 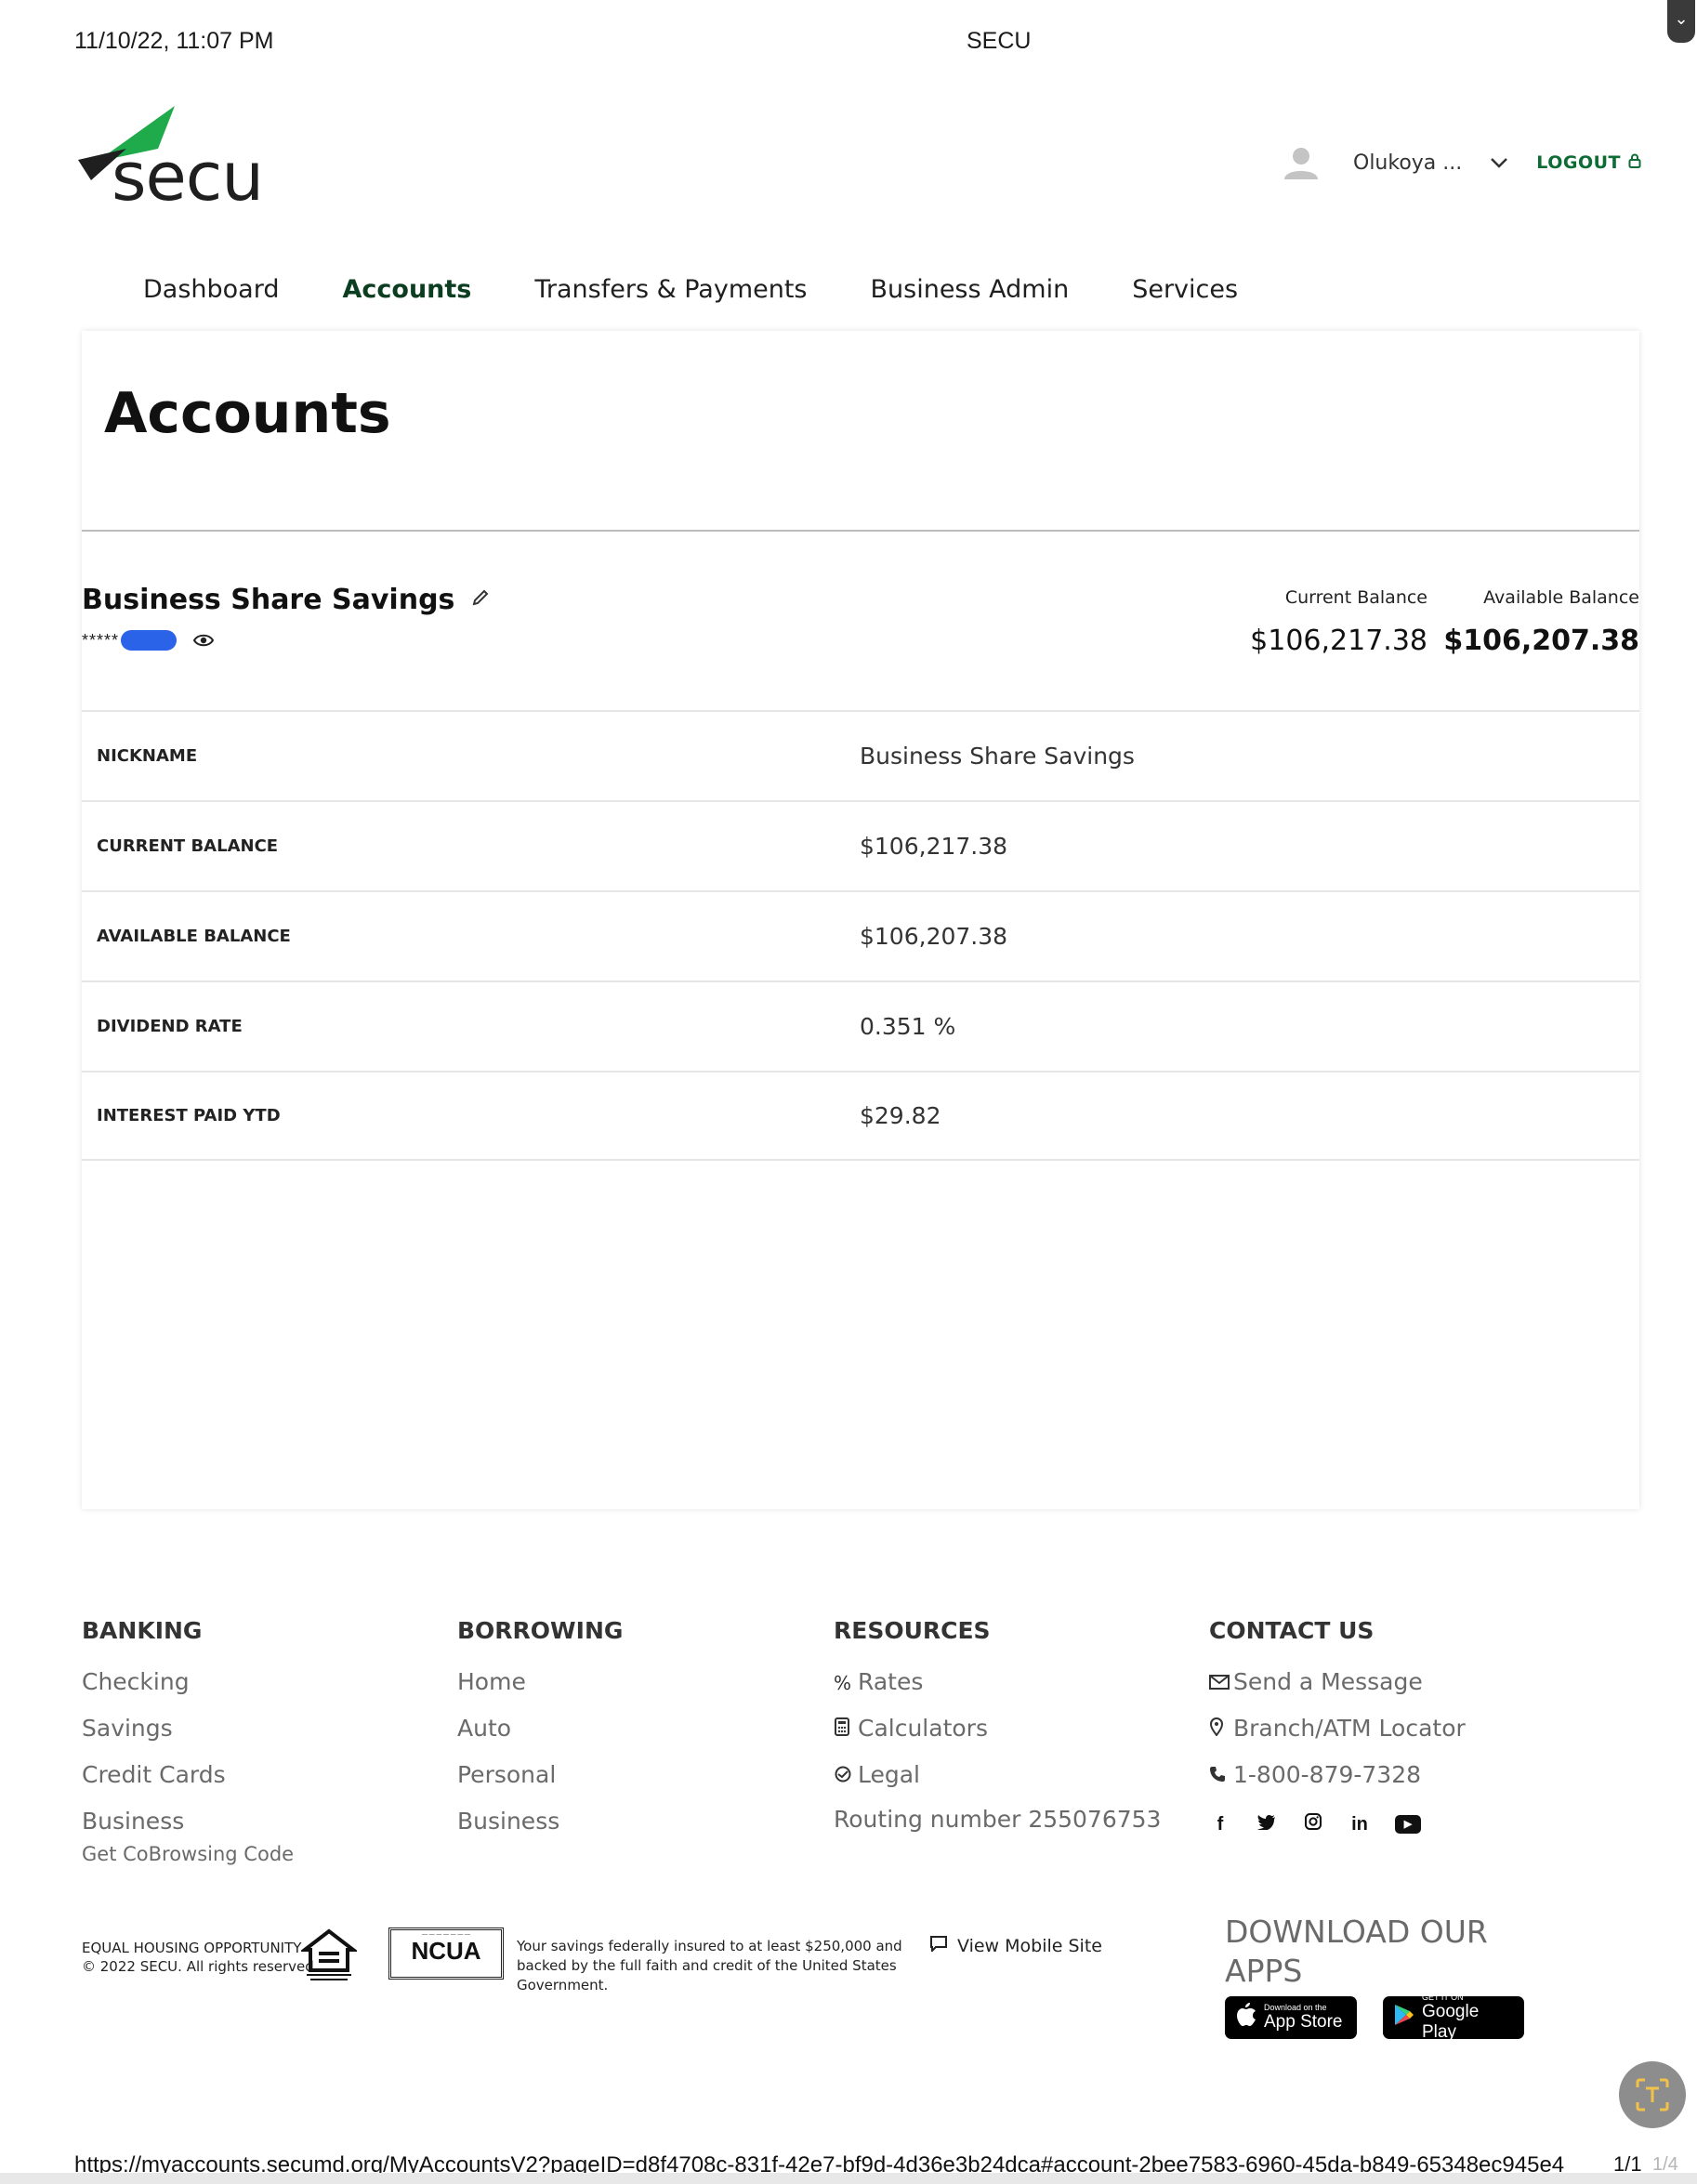 I want to click on instagram-icon, so click(x=1313, y=1824).